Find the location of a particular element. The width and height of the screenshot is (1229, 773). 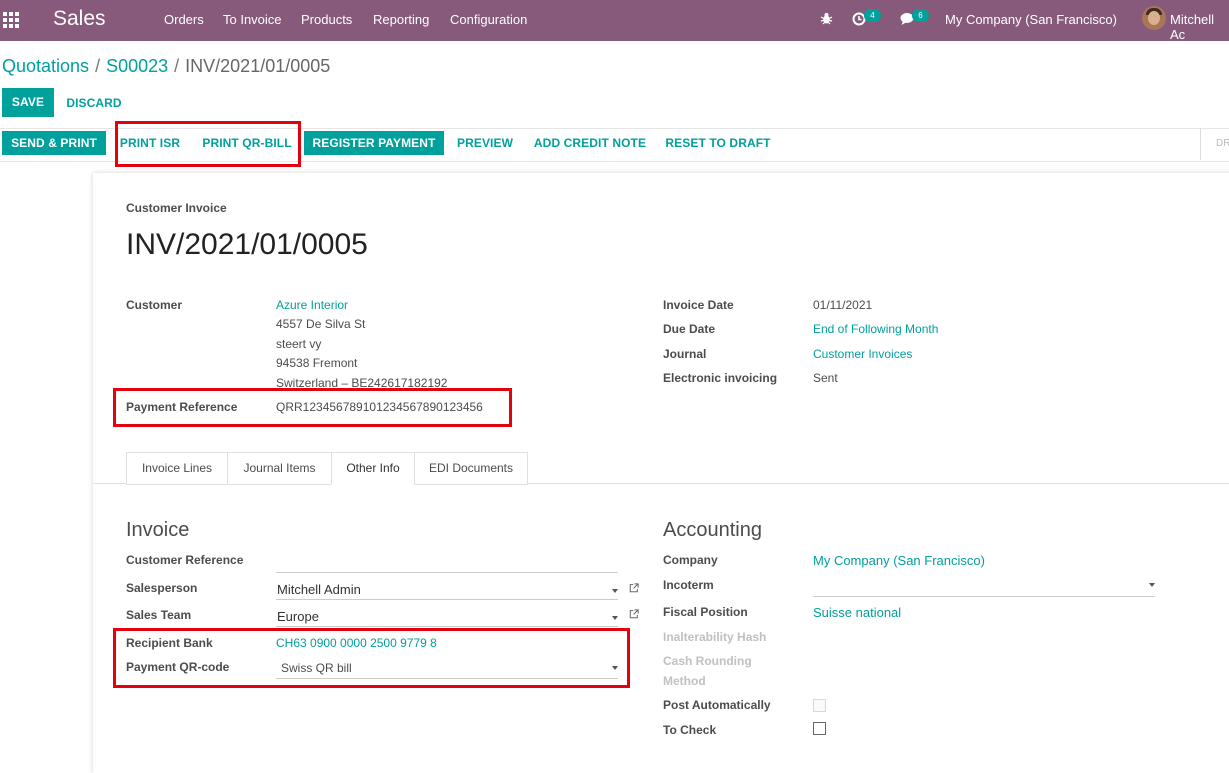

invoice-date-value: 01/11/2021 is located at coordinates (842, 305).